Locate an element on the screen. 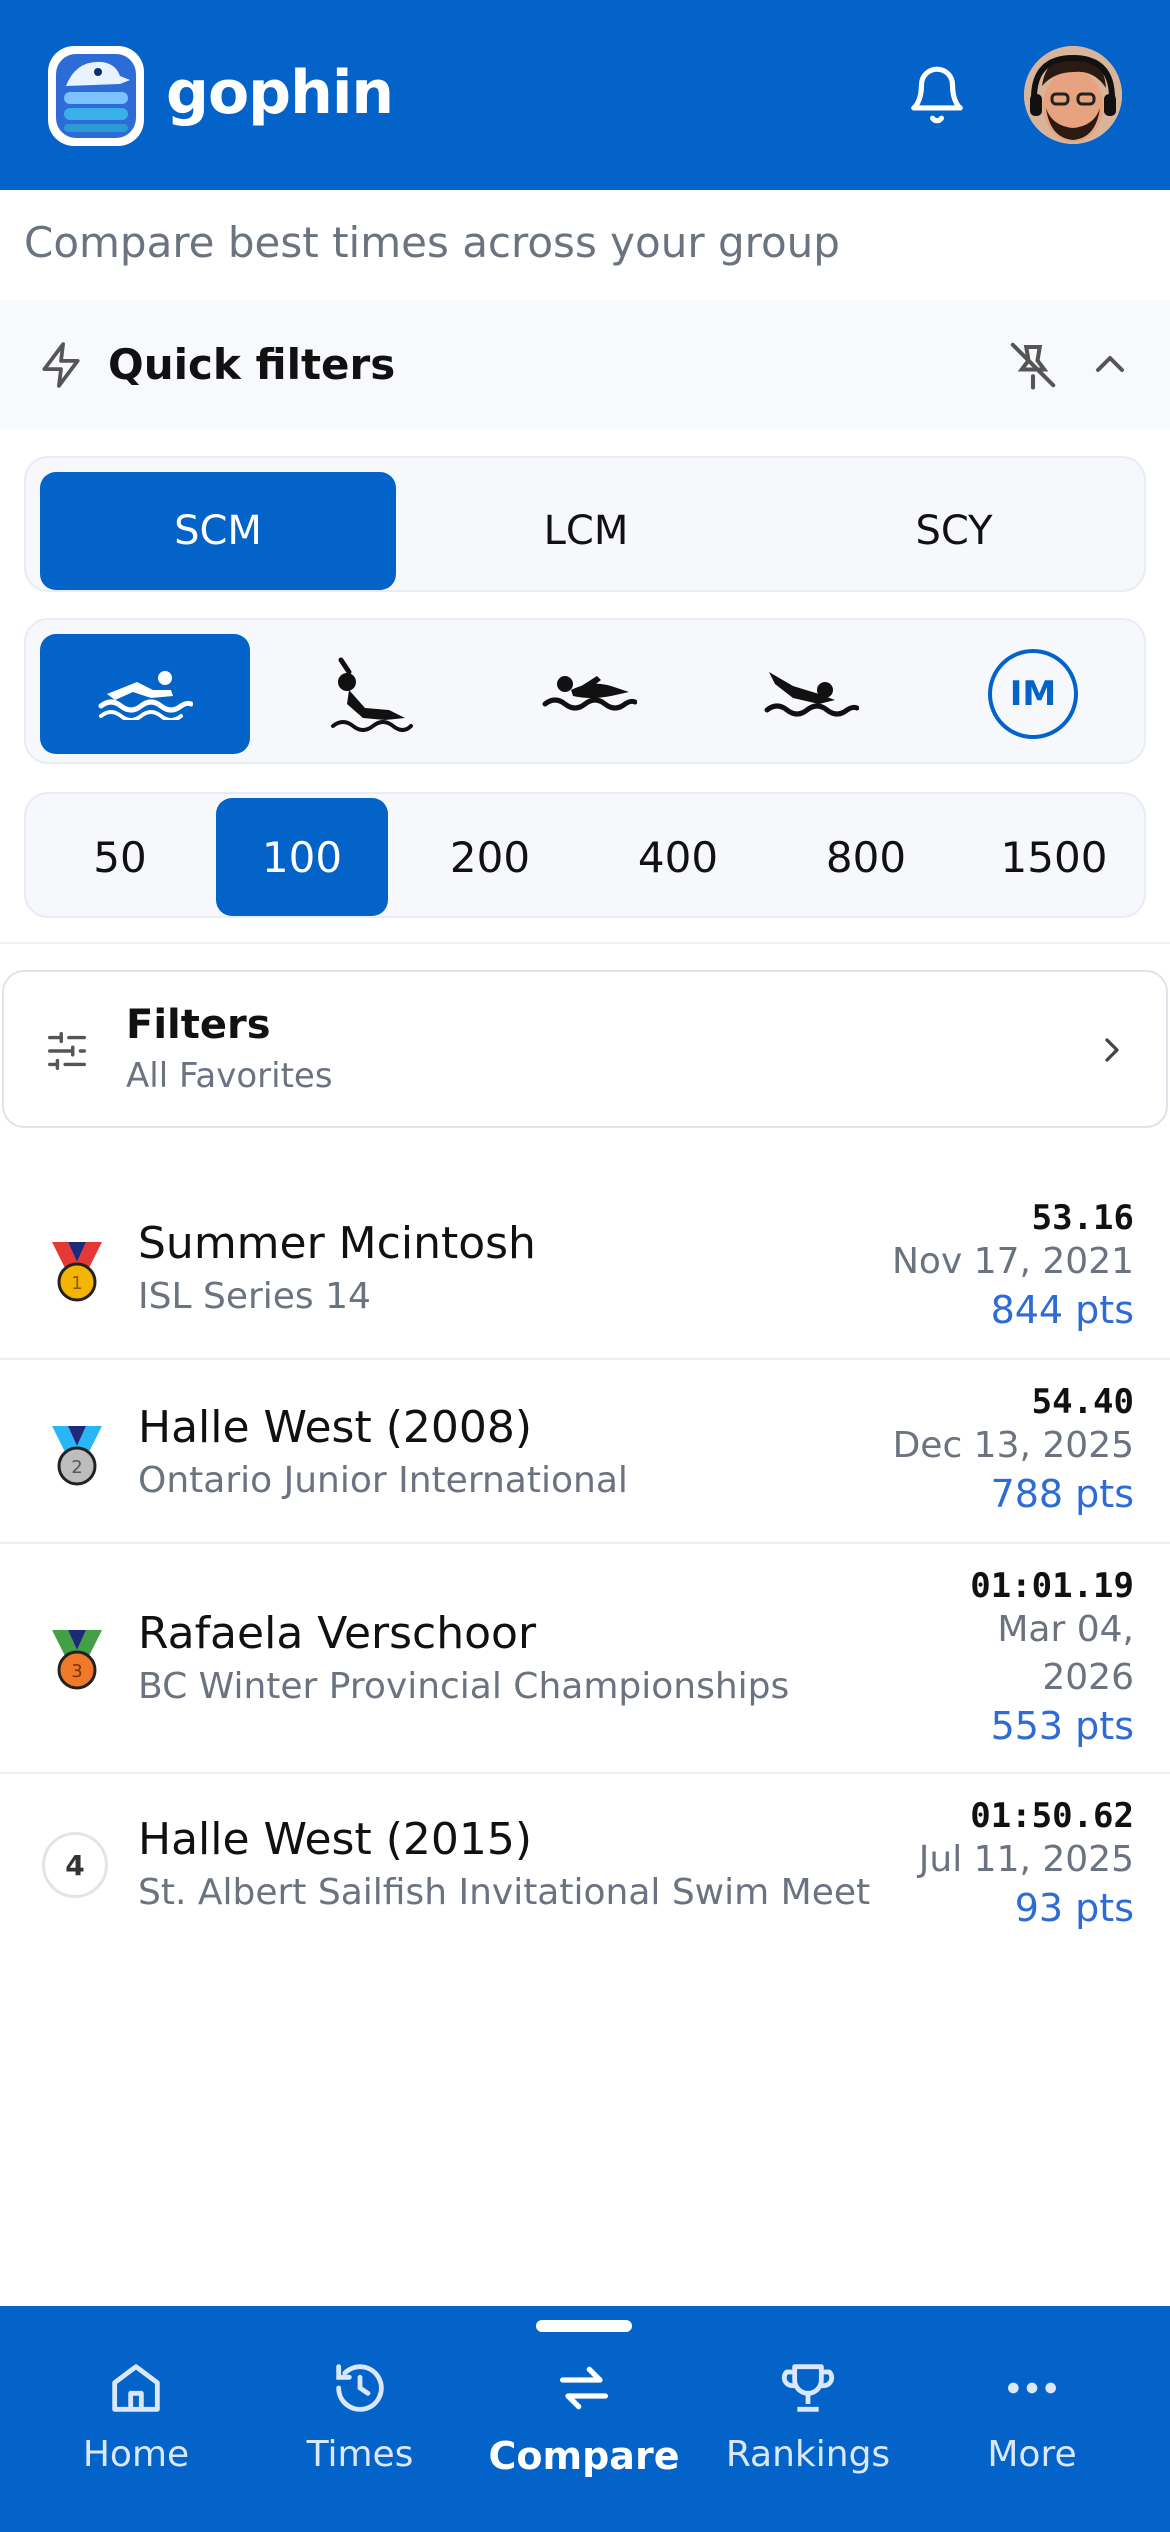 This screenshot has height=2532, width=1170. butterfly-icon is located at coordinates (811, 694).